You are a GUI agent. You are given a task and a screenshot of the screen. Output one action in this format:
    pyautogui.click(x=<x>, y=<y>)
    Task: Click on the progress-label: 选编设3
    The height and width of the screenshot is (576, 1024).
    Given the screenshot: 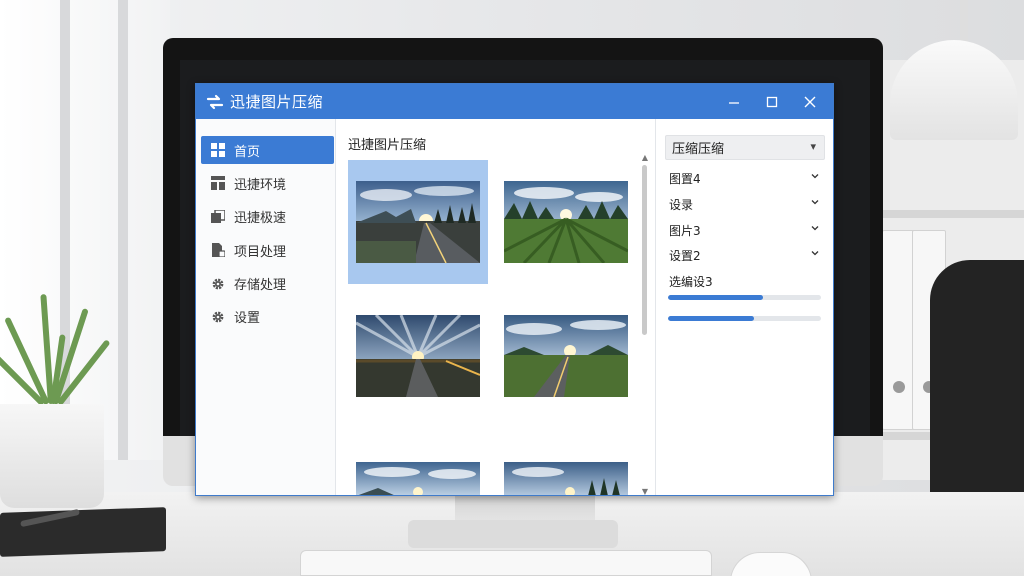 What is the action you would take?
    pyautogui.click(x=745, y=281)
    